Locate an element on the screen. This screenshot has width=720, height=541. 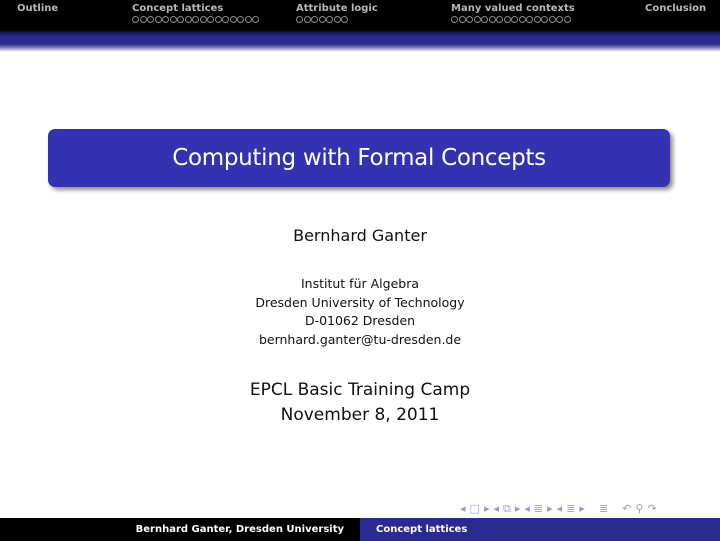
nav-section-many-valued-contexts: Many valued contexts is located at coordinates (513, 13).